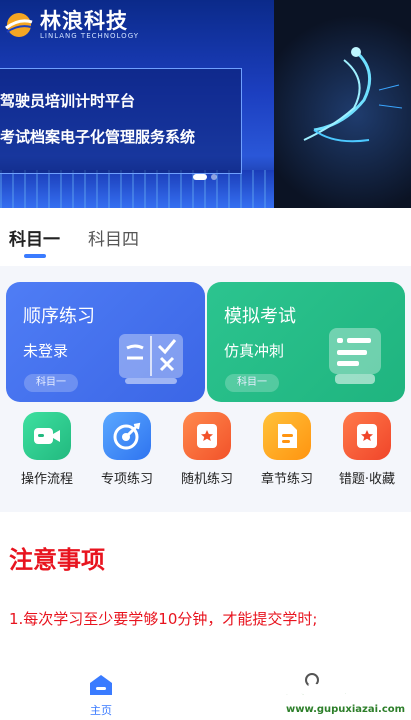  I want to click on logo-title: 林浪科技, so click(84, 21).